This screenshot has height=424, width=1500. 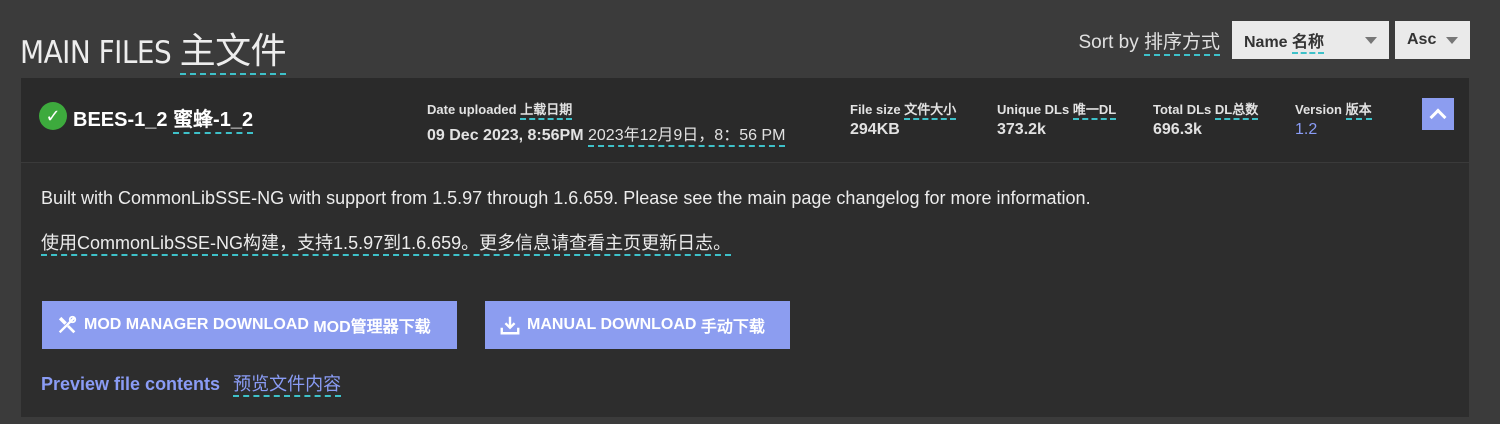 I want to click on sort-direction-select: Asc, so click(x=1432, y=40).